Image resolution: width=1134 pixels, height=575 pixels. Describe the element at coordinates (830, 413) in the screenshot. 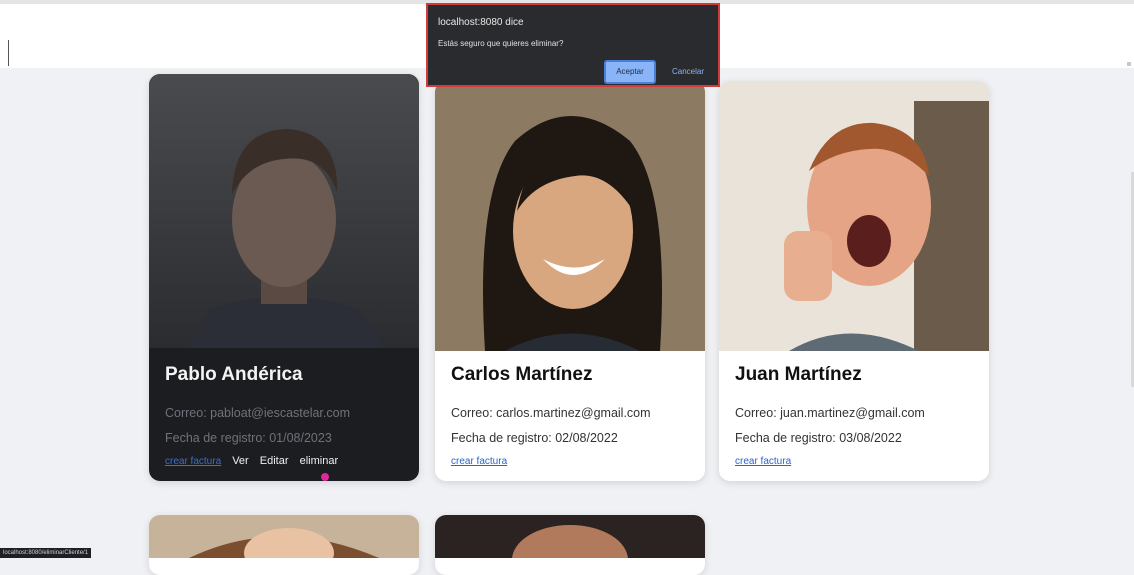

I see `client-email: Correo: juan.martinez@gmail.com` at that location.